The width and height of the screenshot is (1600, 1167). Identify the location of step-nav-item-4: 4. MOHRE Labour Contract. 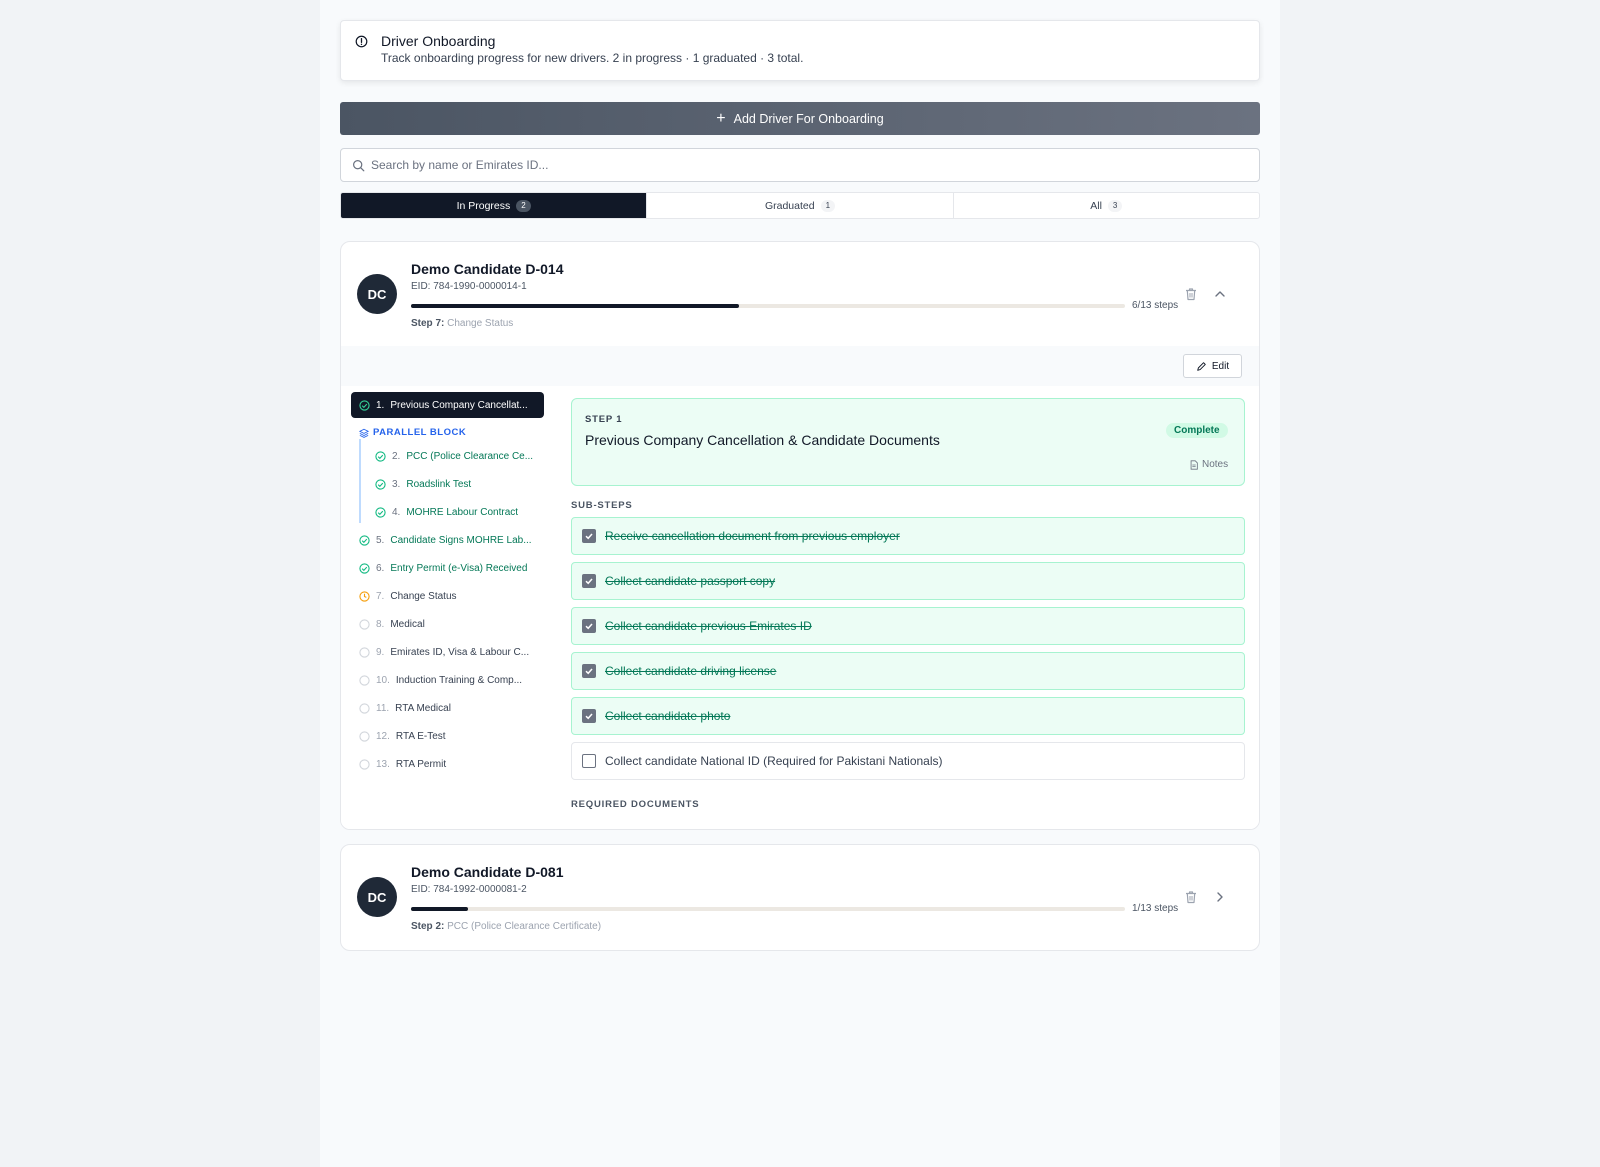
(455, 512).